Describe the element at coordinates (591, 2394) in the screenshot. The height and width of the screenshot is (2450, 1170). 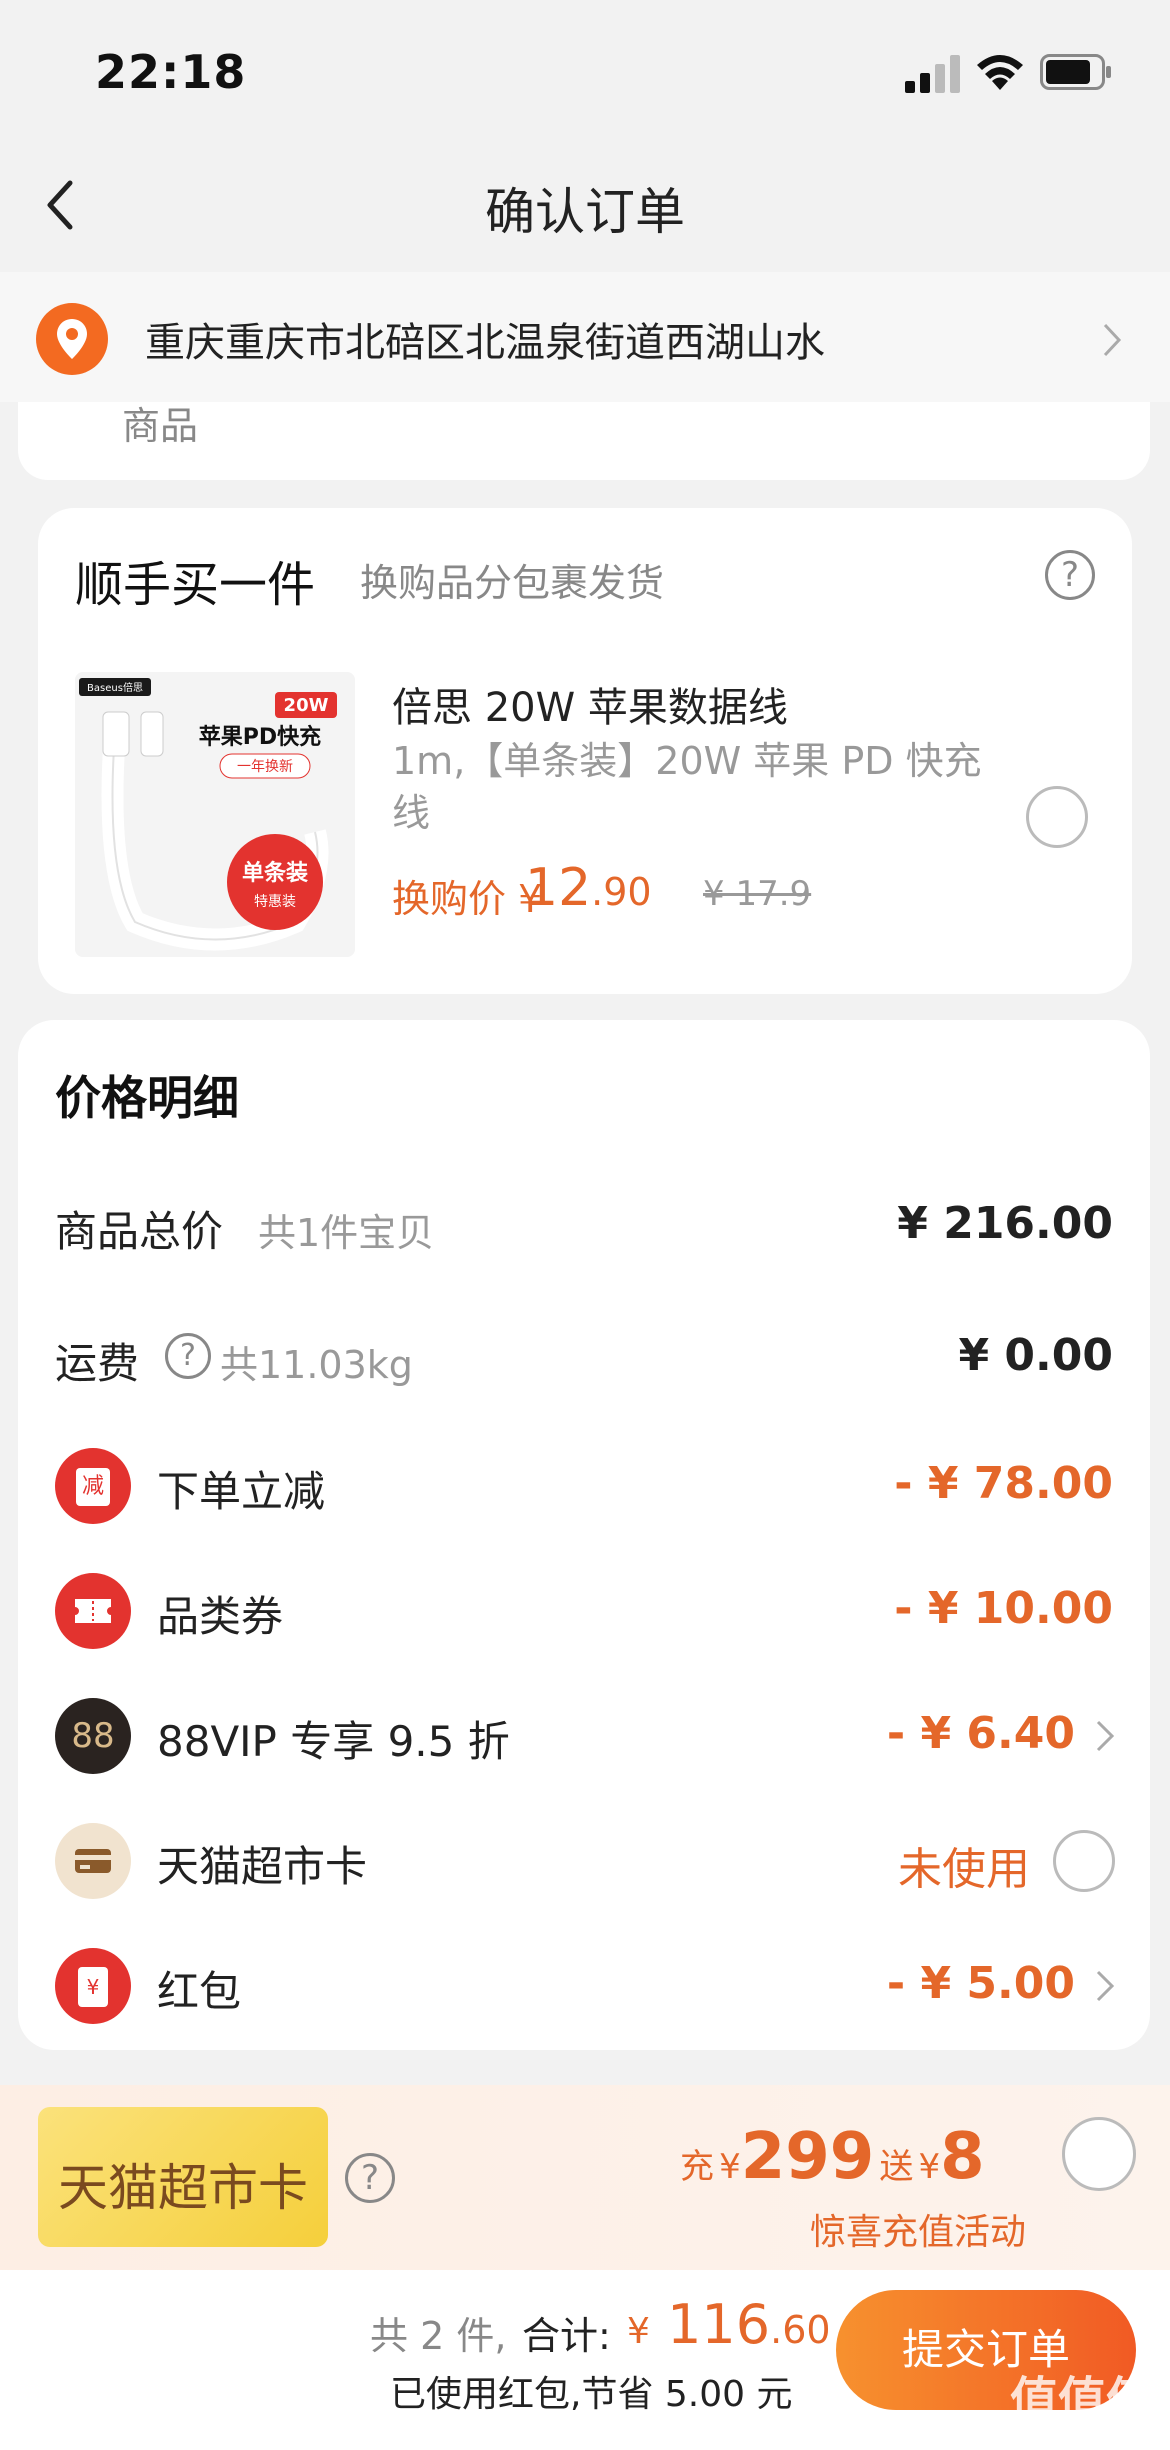
I see `saved-text: 已使用红包,节省 5.00 元` at that location.